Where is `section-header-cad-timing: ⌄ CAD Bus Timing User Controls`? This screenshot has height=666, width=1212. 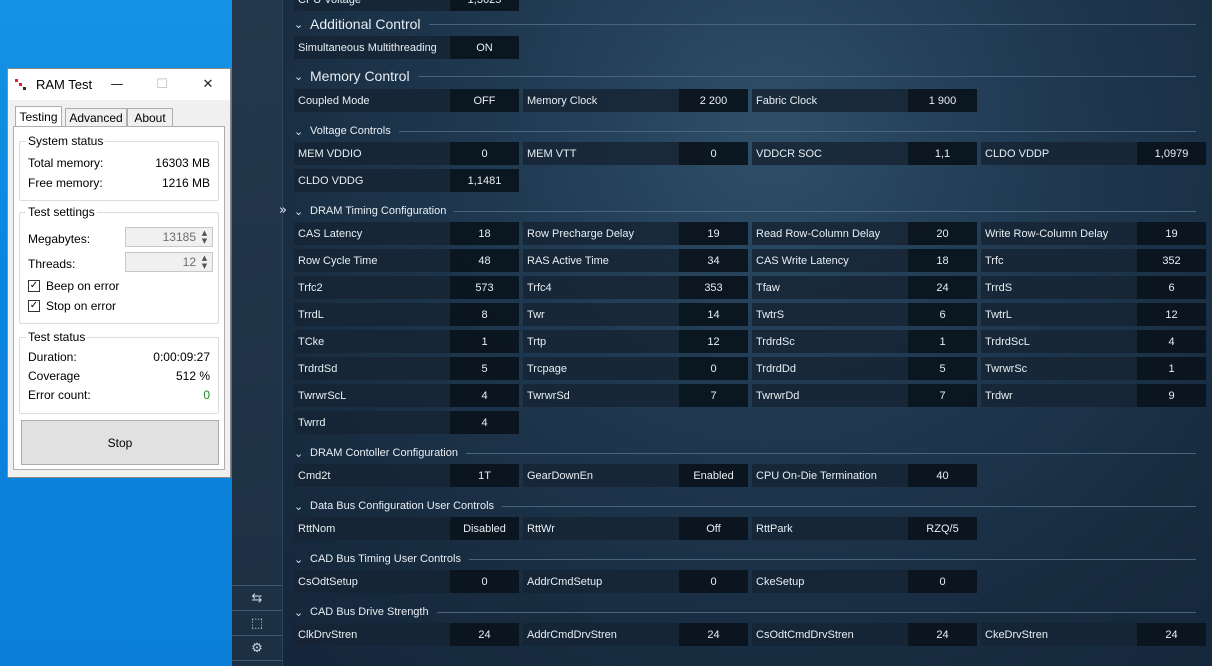 section-header-cad-timing: ⌄ CAD Bus Timing User Controls is located at coordinates (749, 559).